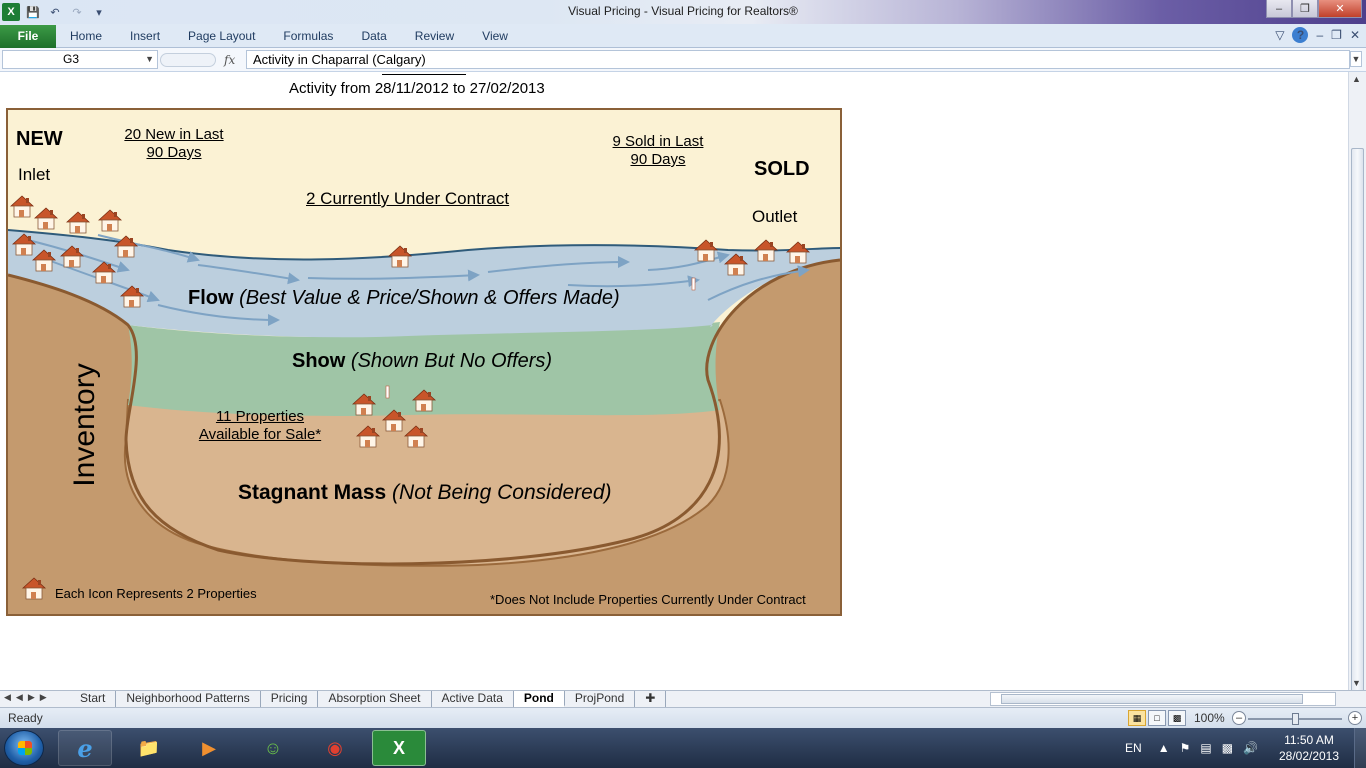  What do you see at coordinates (85, 748) in the screenshot?
I see `internet-explorer-icon: e` at bounding box center [85, 748].